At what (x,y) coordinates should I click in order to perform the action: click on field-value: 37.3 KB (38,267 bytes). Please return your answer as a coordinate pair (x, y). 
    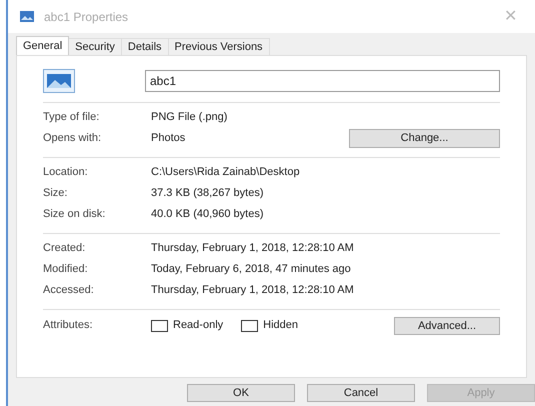
    Looking at the image, I should click on (208, 194).